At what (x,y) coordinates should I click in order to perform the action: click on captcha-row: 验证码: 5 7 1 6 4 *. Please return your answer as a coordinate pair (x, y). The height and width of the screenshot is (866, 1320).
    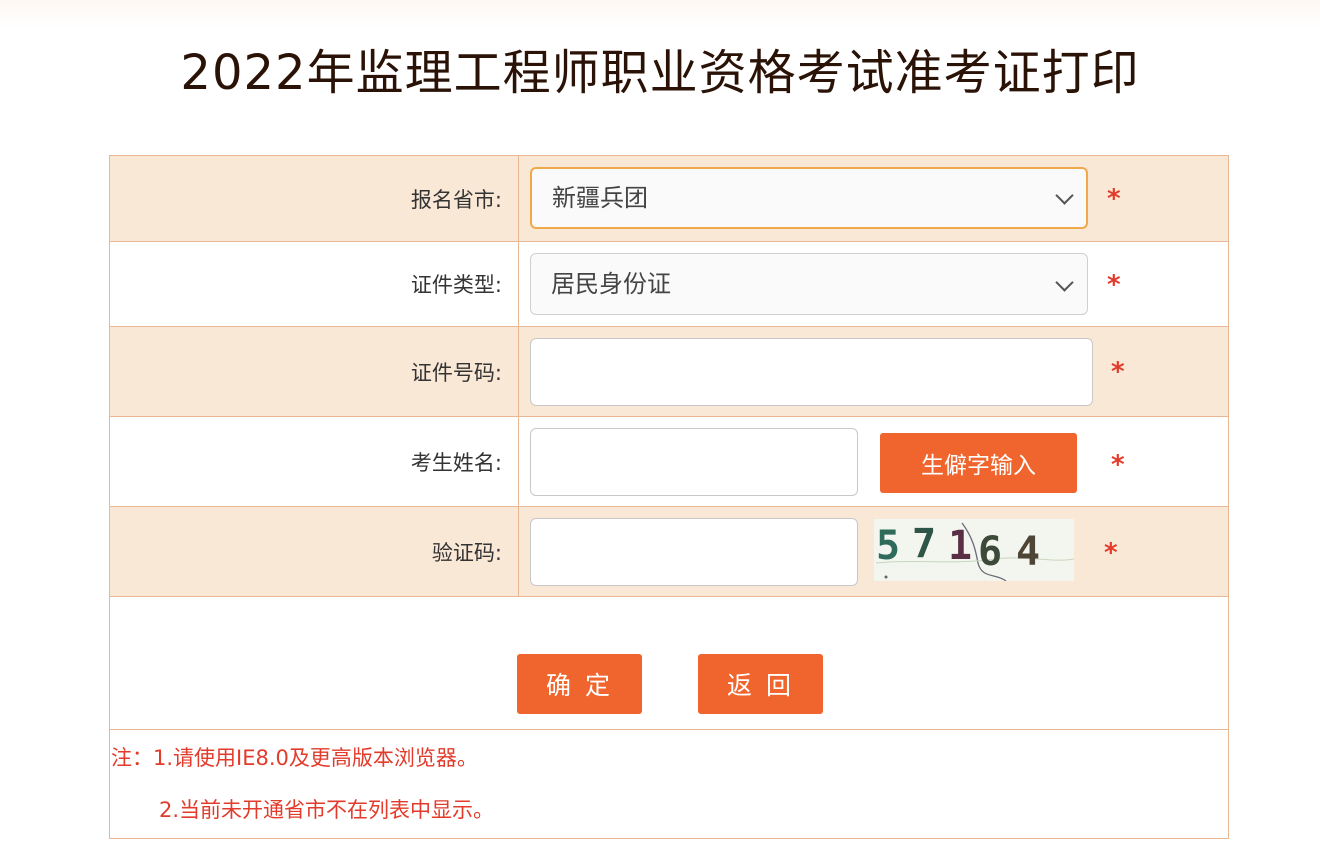
    Looking at the image, I should click on (669, 551).